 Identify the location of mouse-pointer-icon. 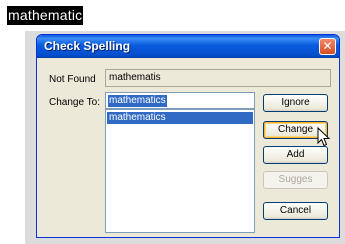
(324, 137).